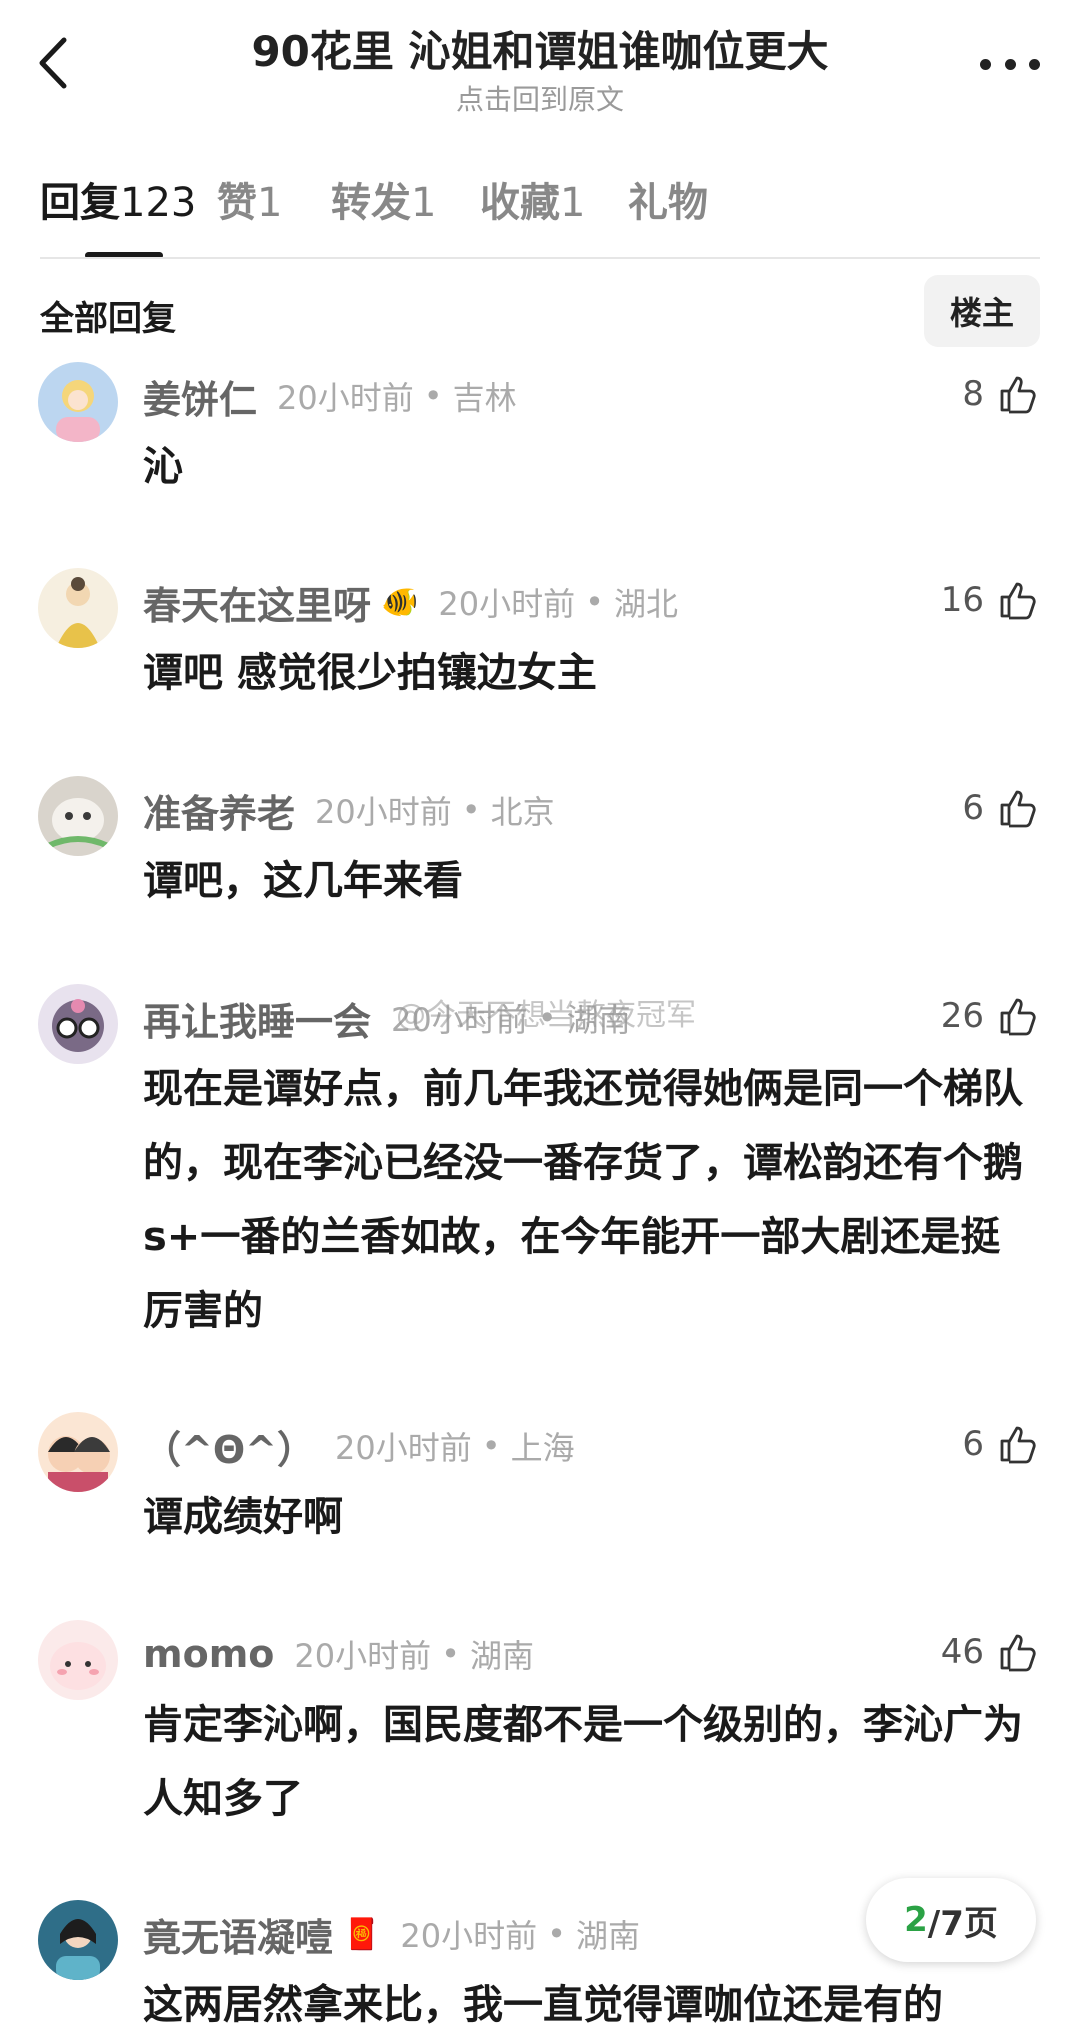  I want to click on comment-meta: 竟无语凝噎 🧧 20小时前 • 湖南, so click(391, 1934).